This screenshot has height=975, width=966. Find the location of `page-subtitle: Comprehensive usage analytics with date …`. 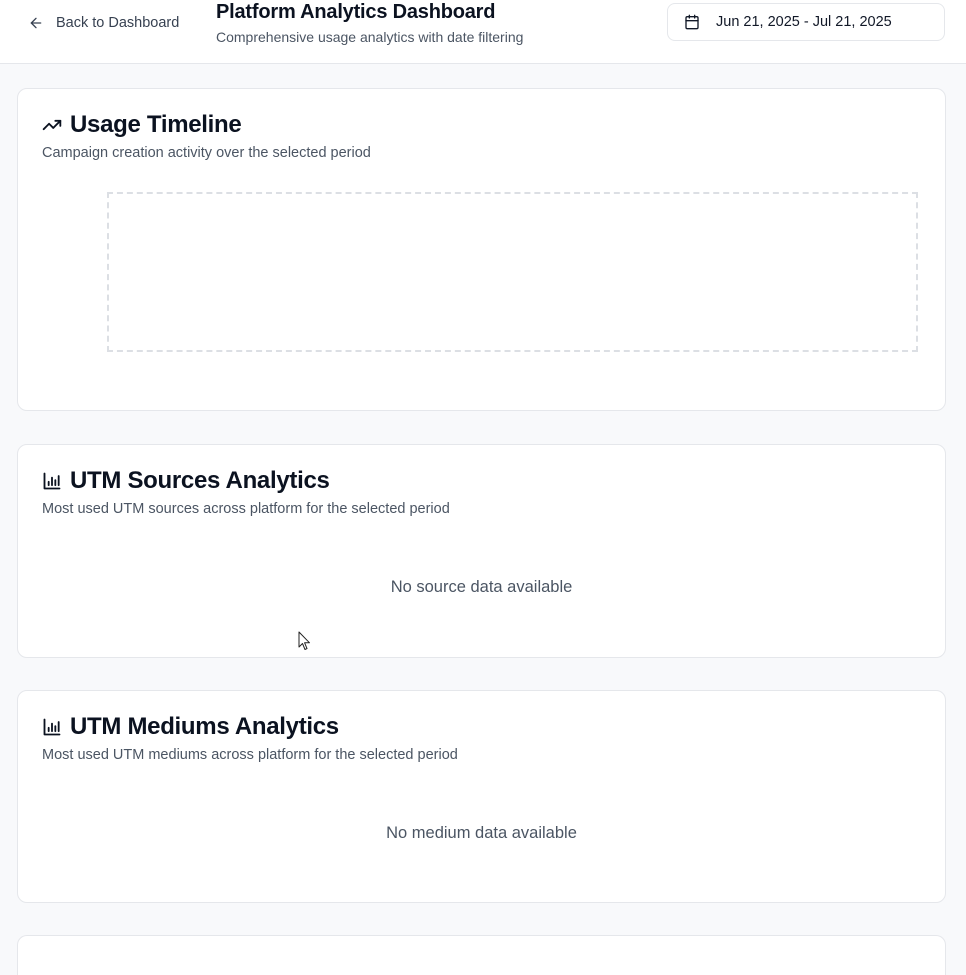

page-subtitle: Comprehensive usage analytics with date … is located at coordinates (370, 37).